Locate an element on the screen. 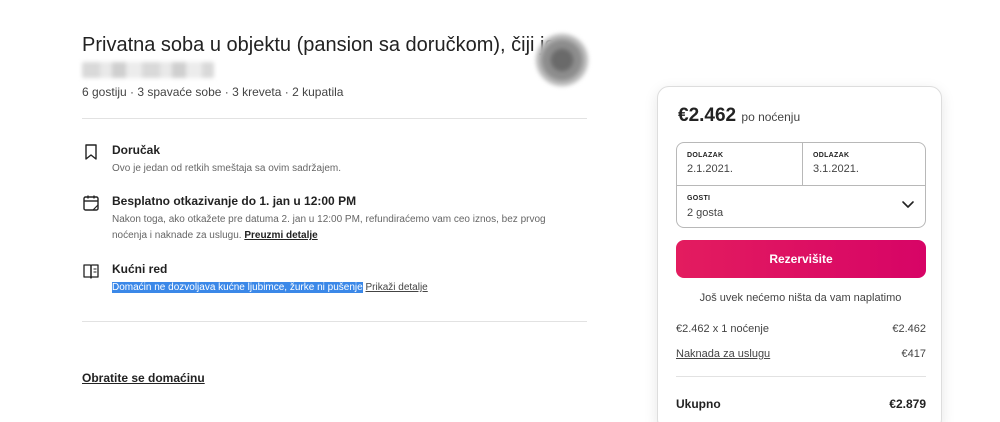 The image size is (1000, 422). feature-title: Kućni red is located at coordinates (140, 269).